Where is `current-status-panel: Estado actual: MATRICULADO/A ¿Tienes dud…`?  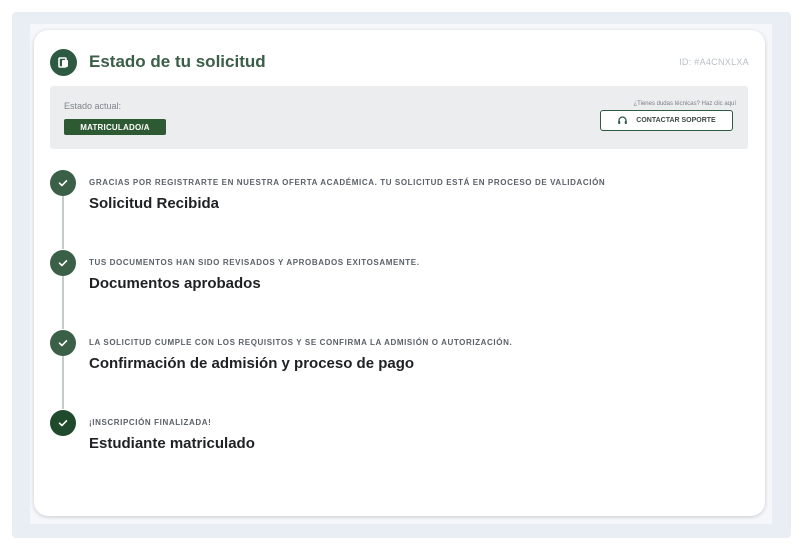
current-status-panel: Estado actual: MATRICULADO/A ¿Tienes dud… is located at coordinates (399, 117).